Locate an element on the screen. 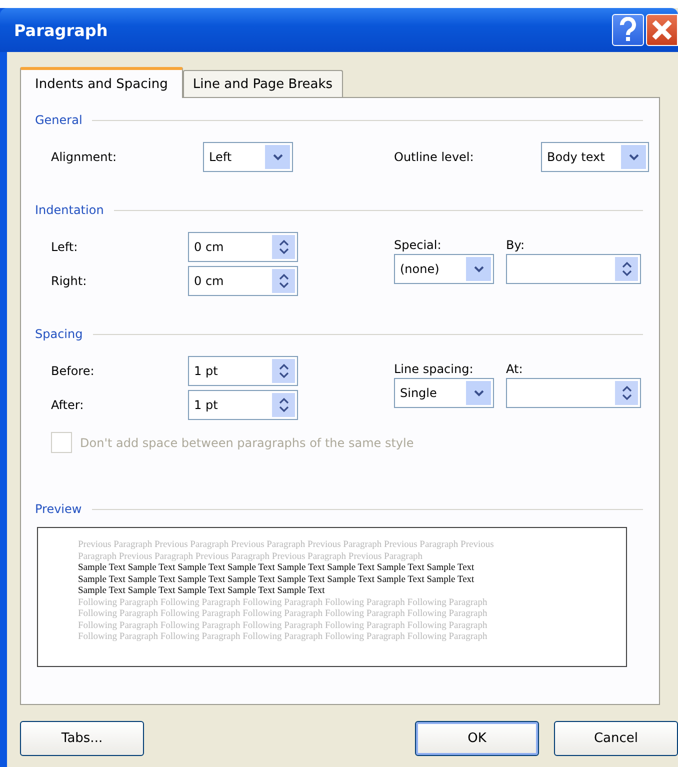 The width and height of the screenshot is (678, 767). dialog-button: Cancel is located at coordinates (616, 738).